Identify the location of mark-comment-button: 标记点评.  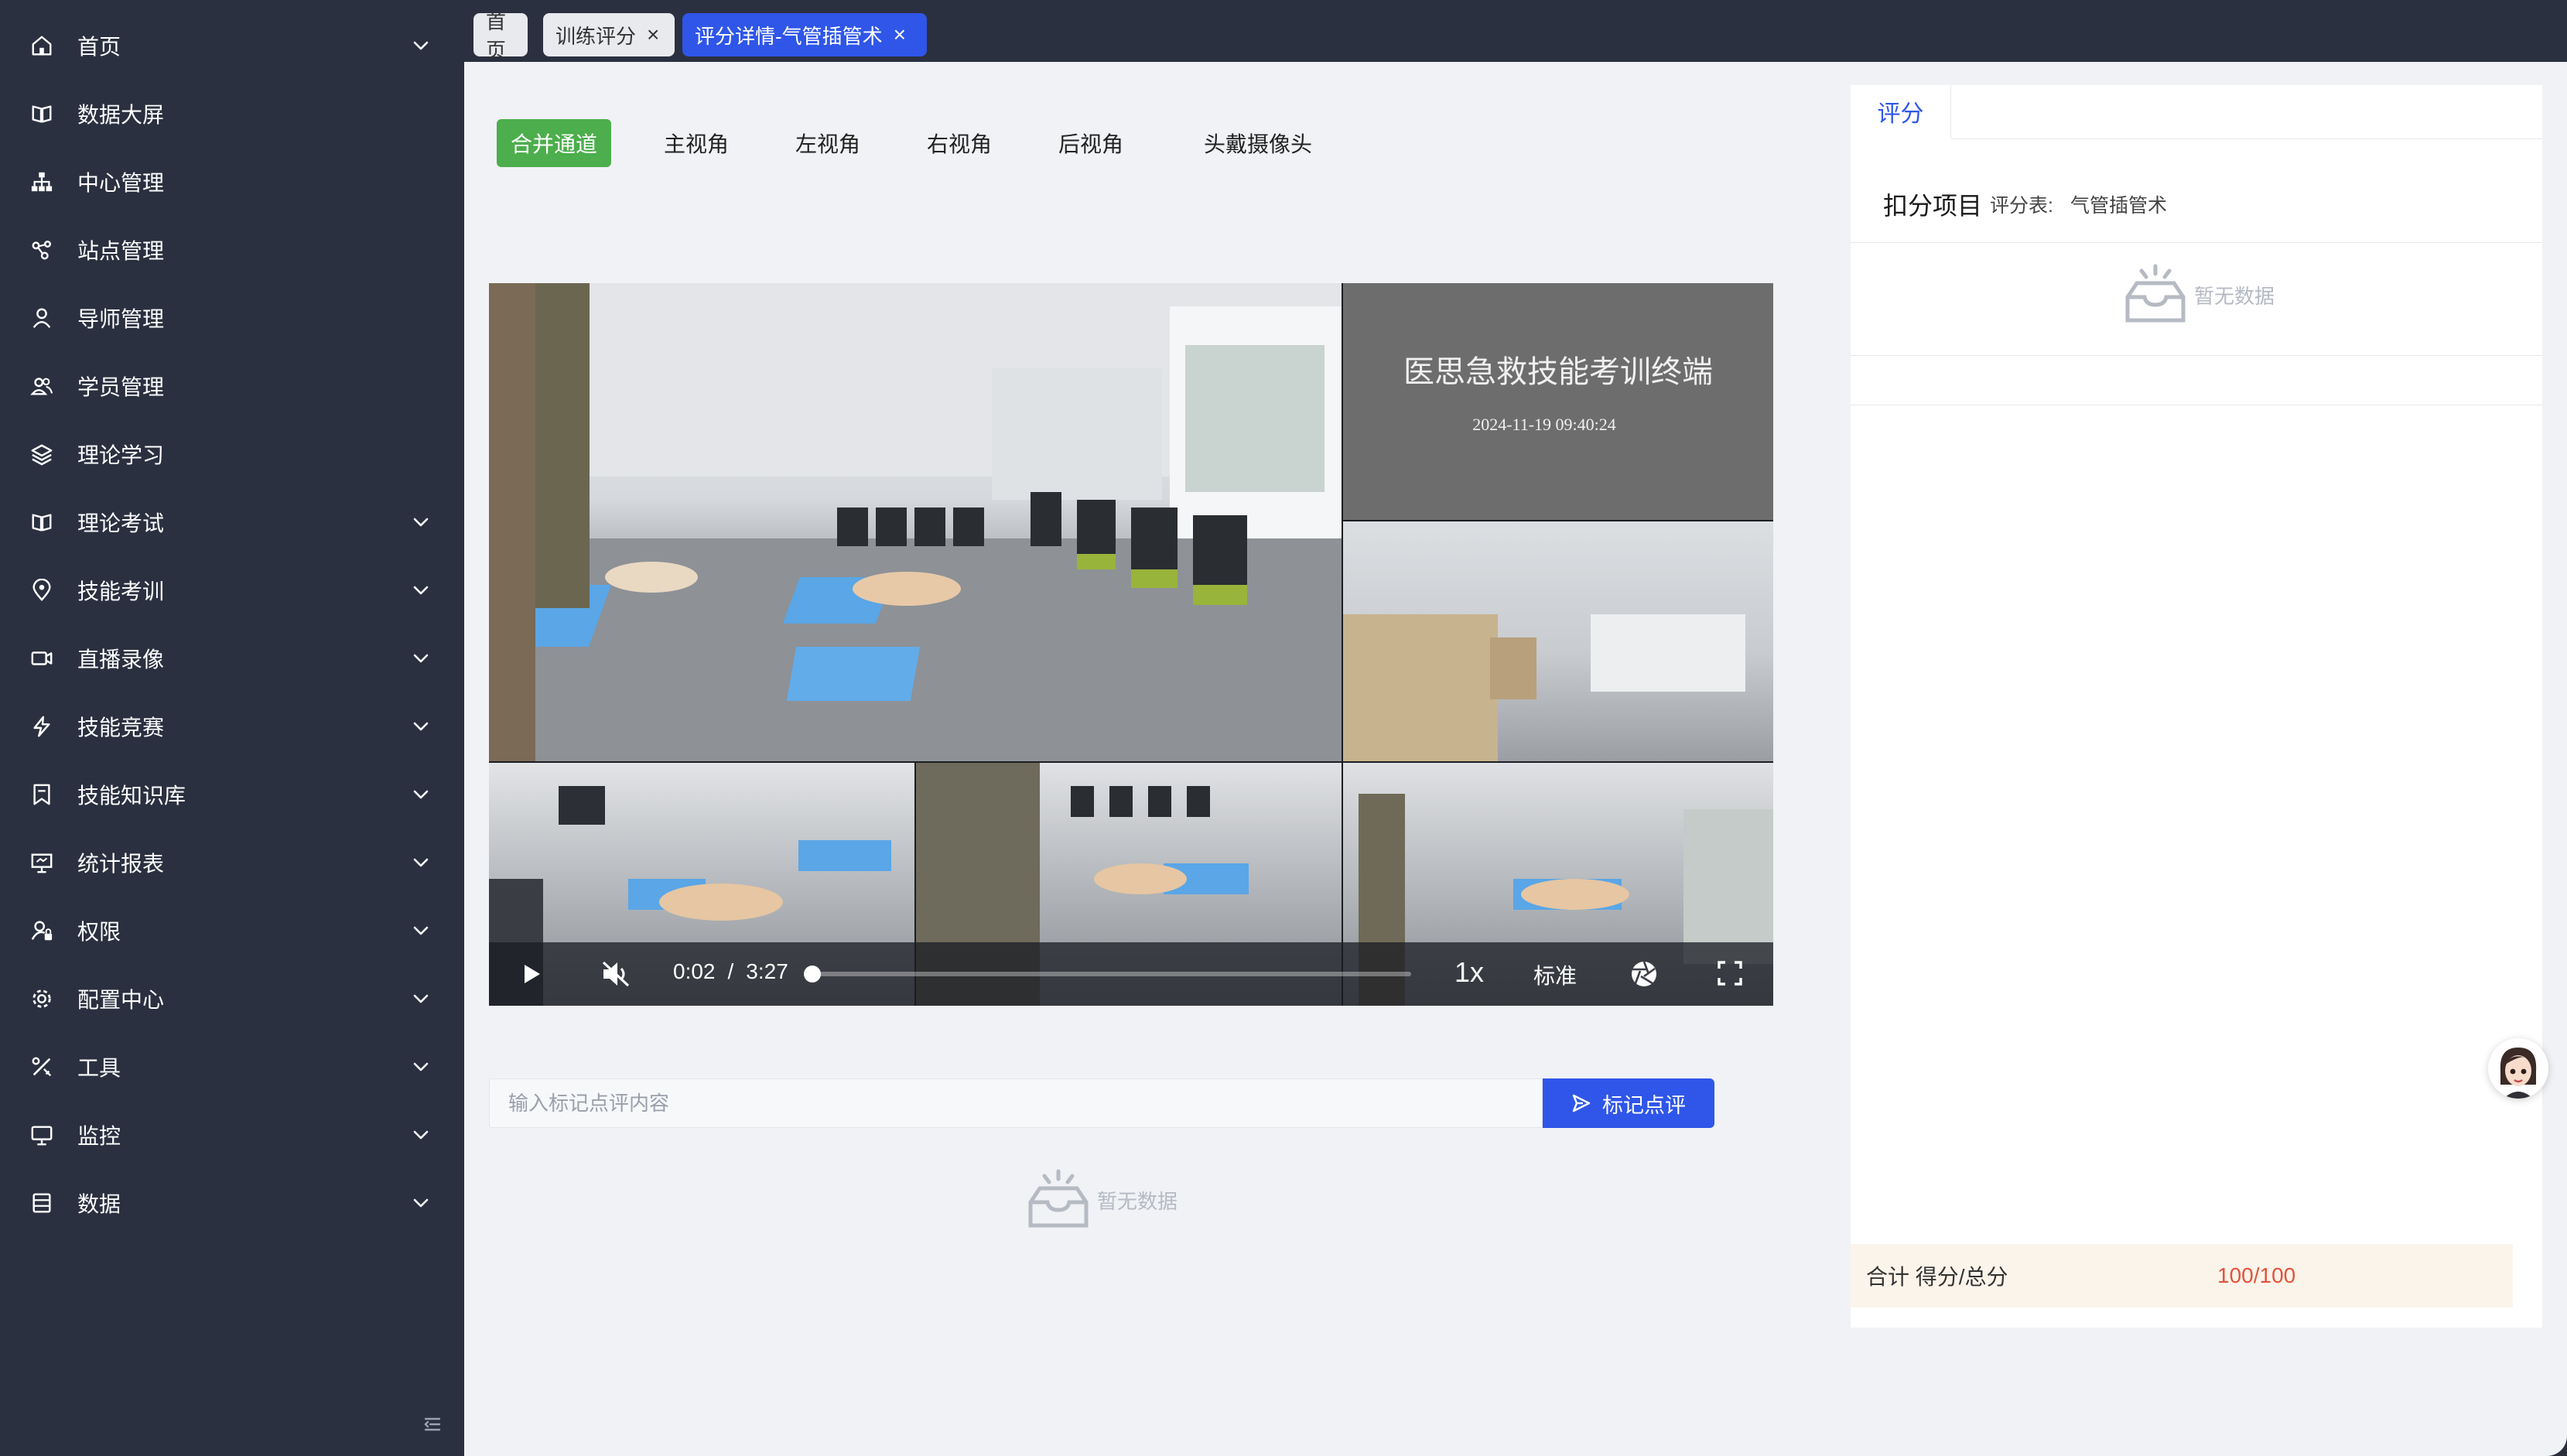
(1628, 1103).